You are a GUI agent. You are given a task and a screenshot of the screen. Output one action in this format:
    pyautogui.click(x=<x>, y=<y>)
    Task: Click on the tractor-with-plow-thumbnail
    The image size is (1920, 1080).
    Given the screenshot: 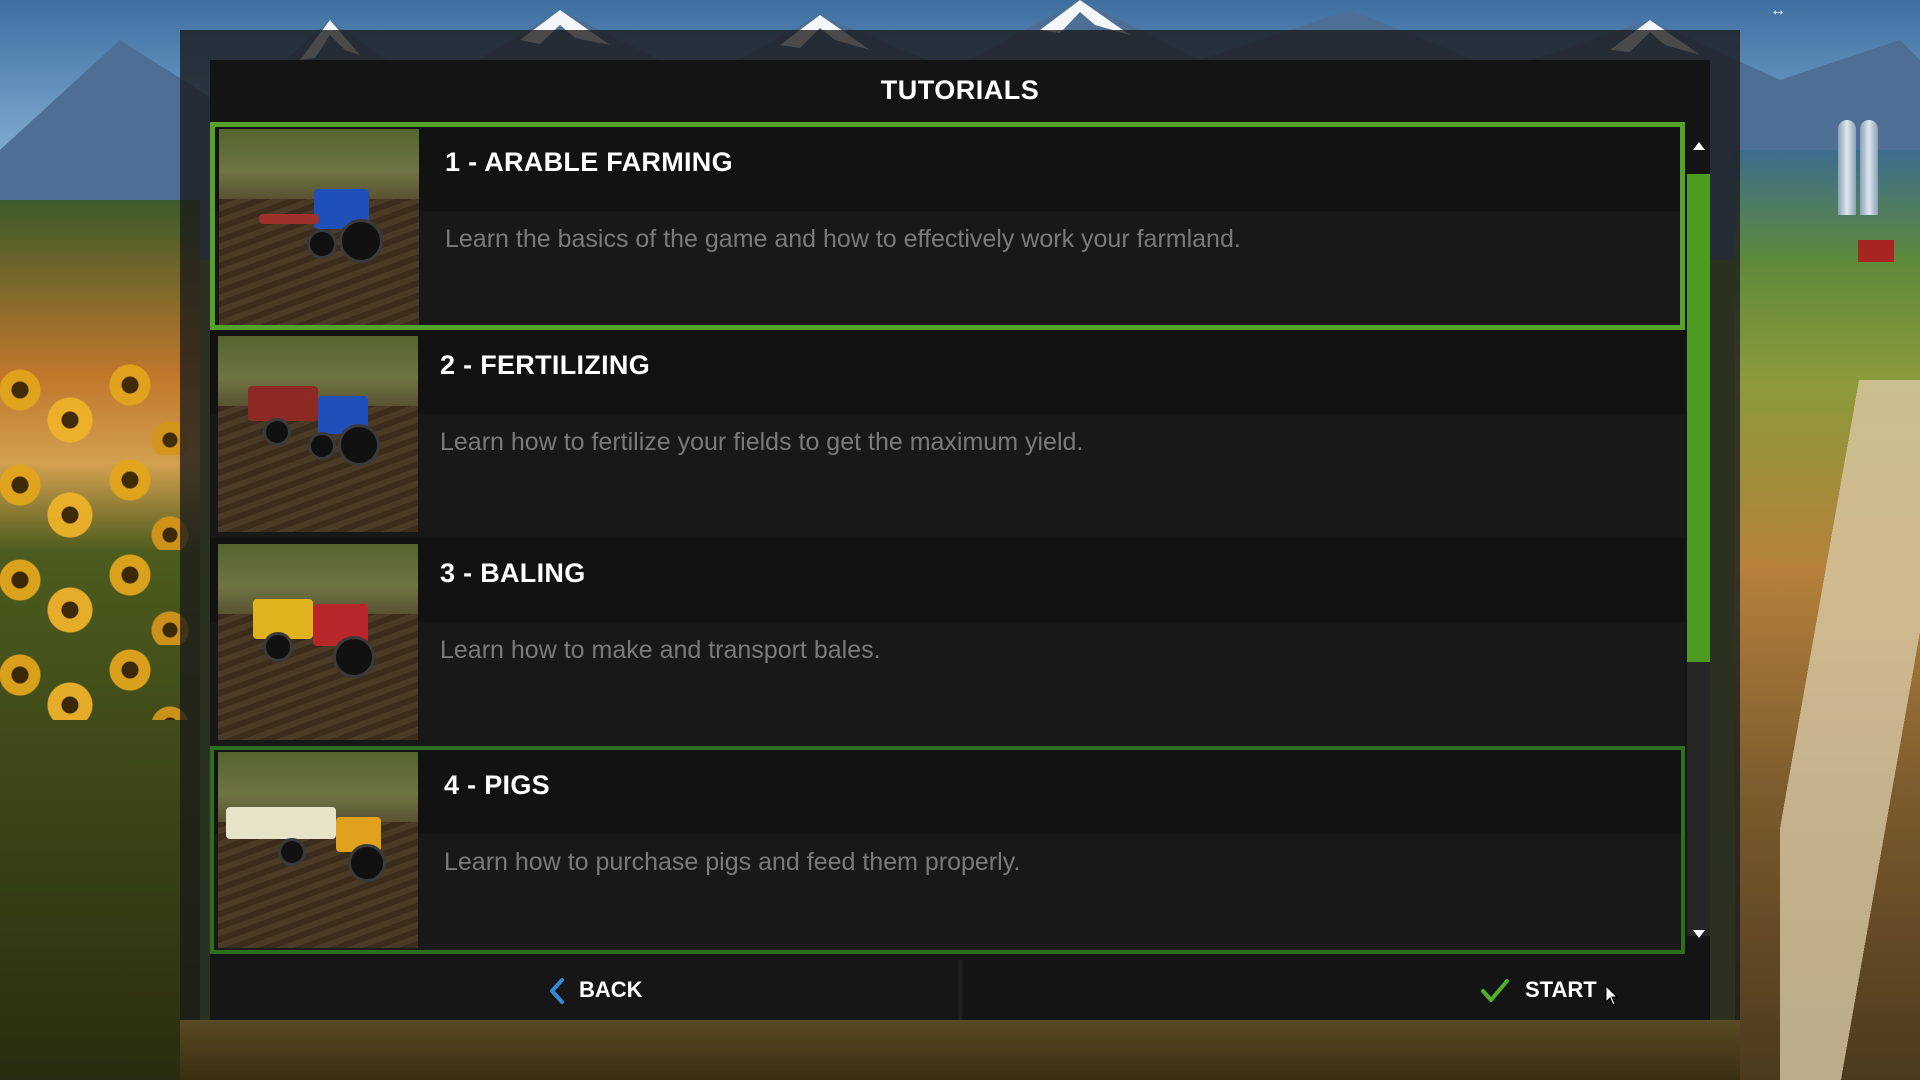 What is the action you would take?
    pyautogui.click(x=319, y=227)
    